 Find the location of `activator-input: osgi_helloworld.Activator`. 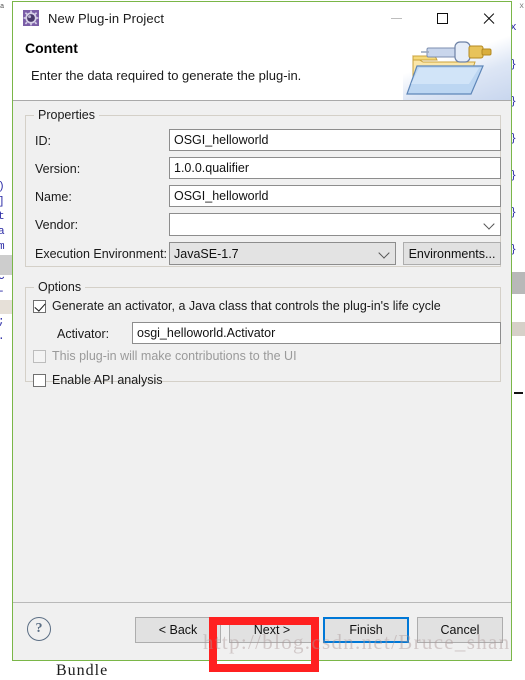

activator-input: osgi_helloworld.Activator is located at coordinates (316, 333).